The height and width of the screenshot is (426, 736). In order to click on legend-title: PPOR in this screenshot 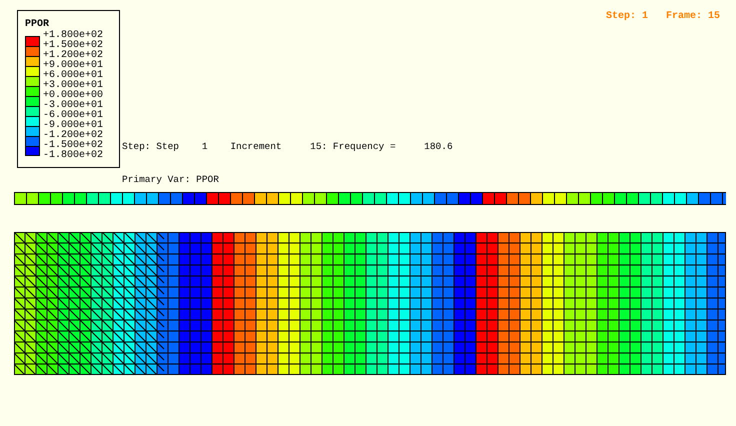, I will do `click(37, 24)`.